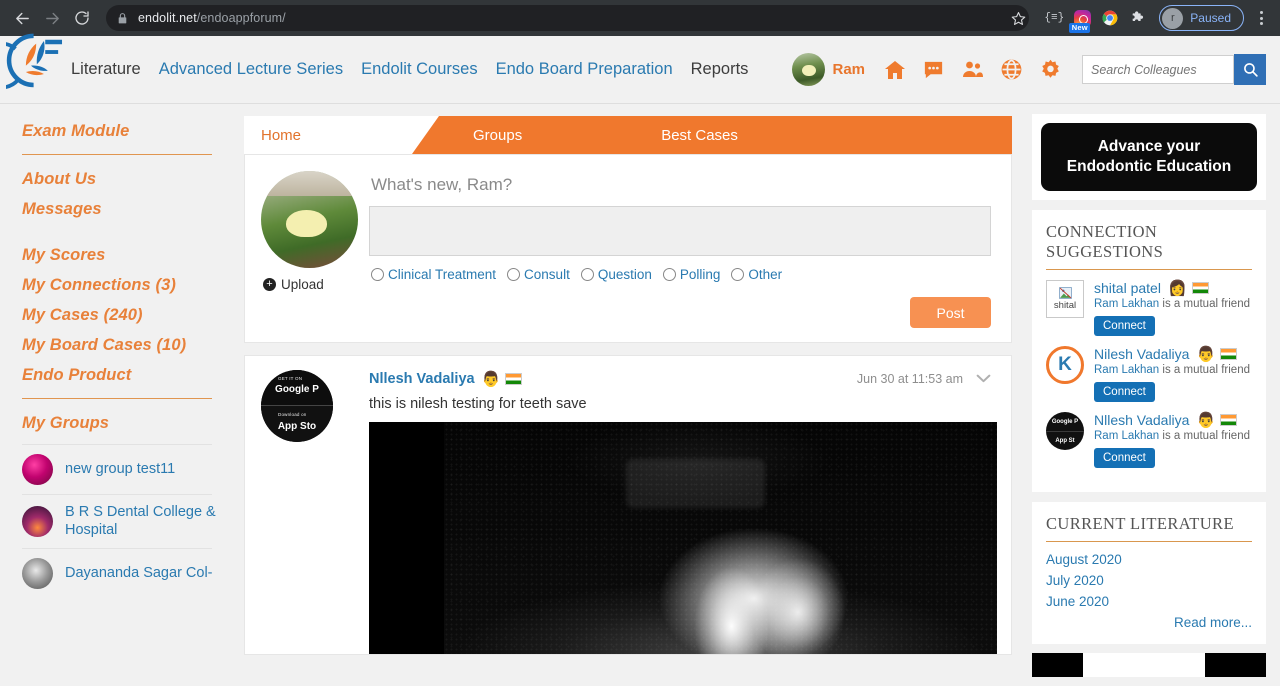  I want to click on broken-image-icon: shital, so click(1065, 299).